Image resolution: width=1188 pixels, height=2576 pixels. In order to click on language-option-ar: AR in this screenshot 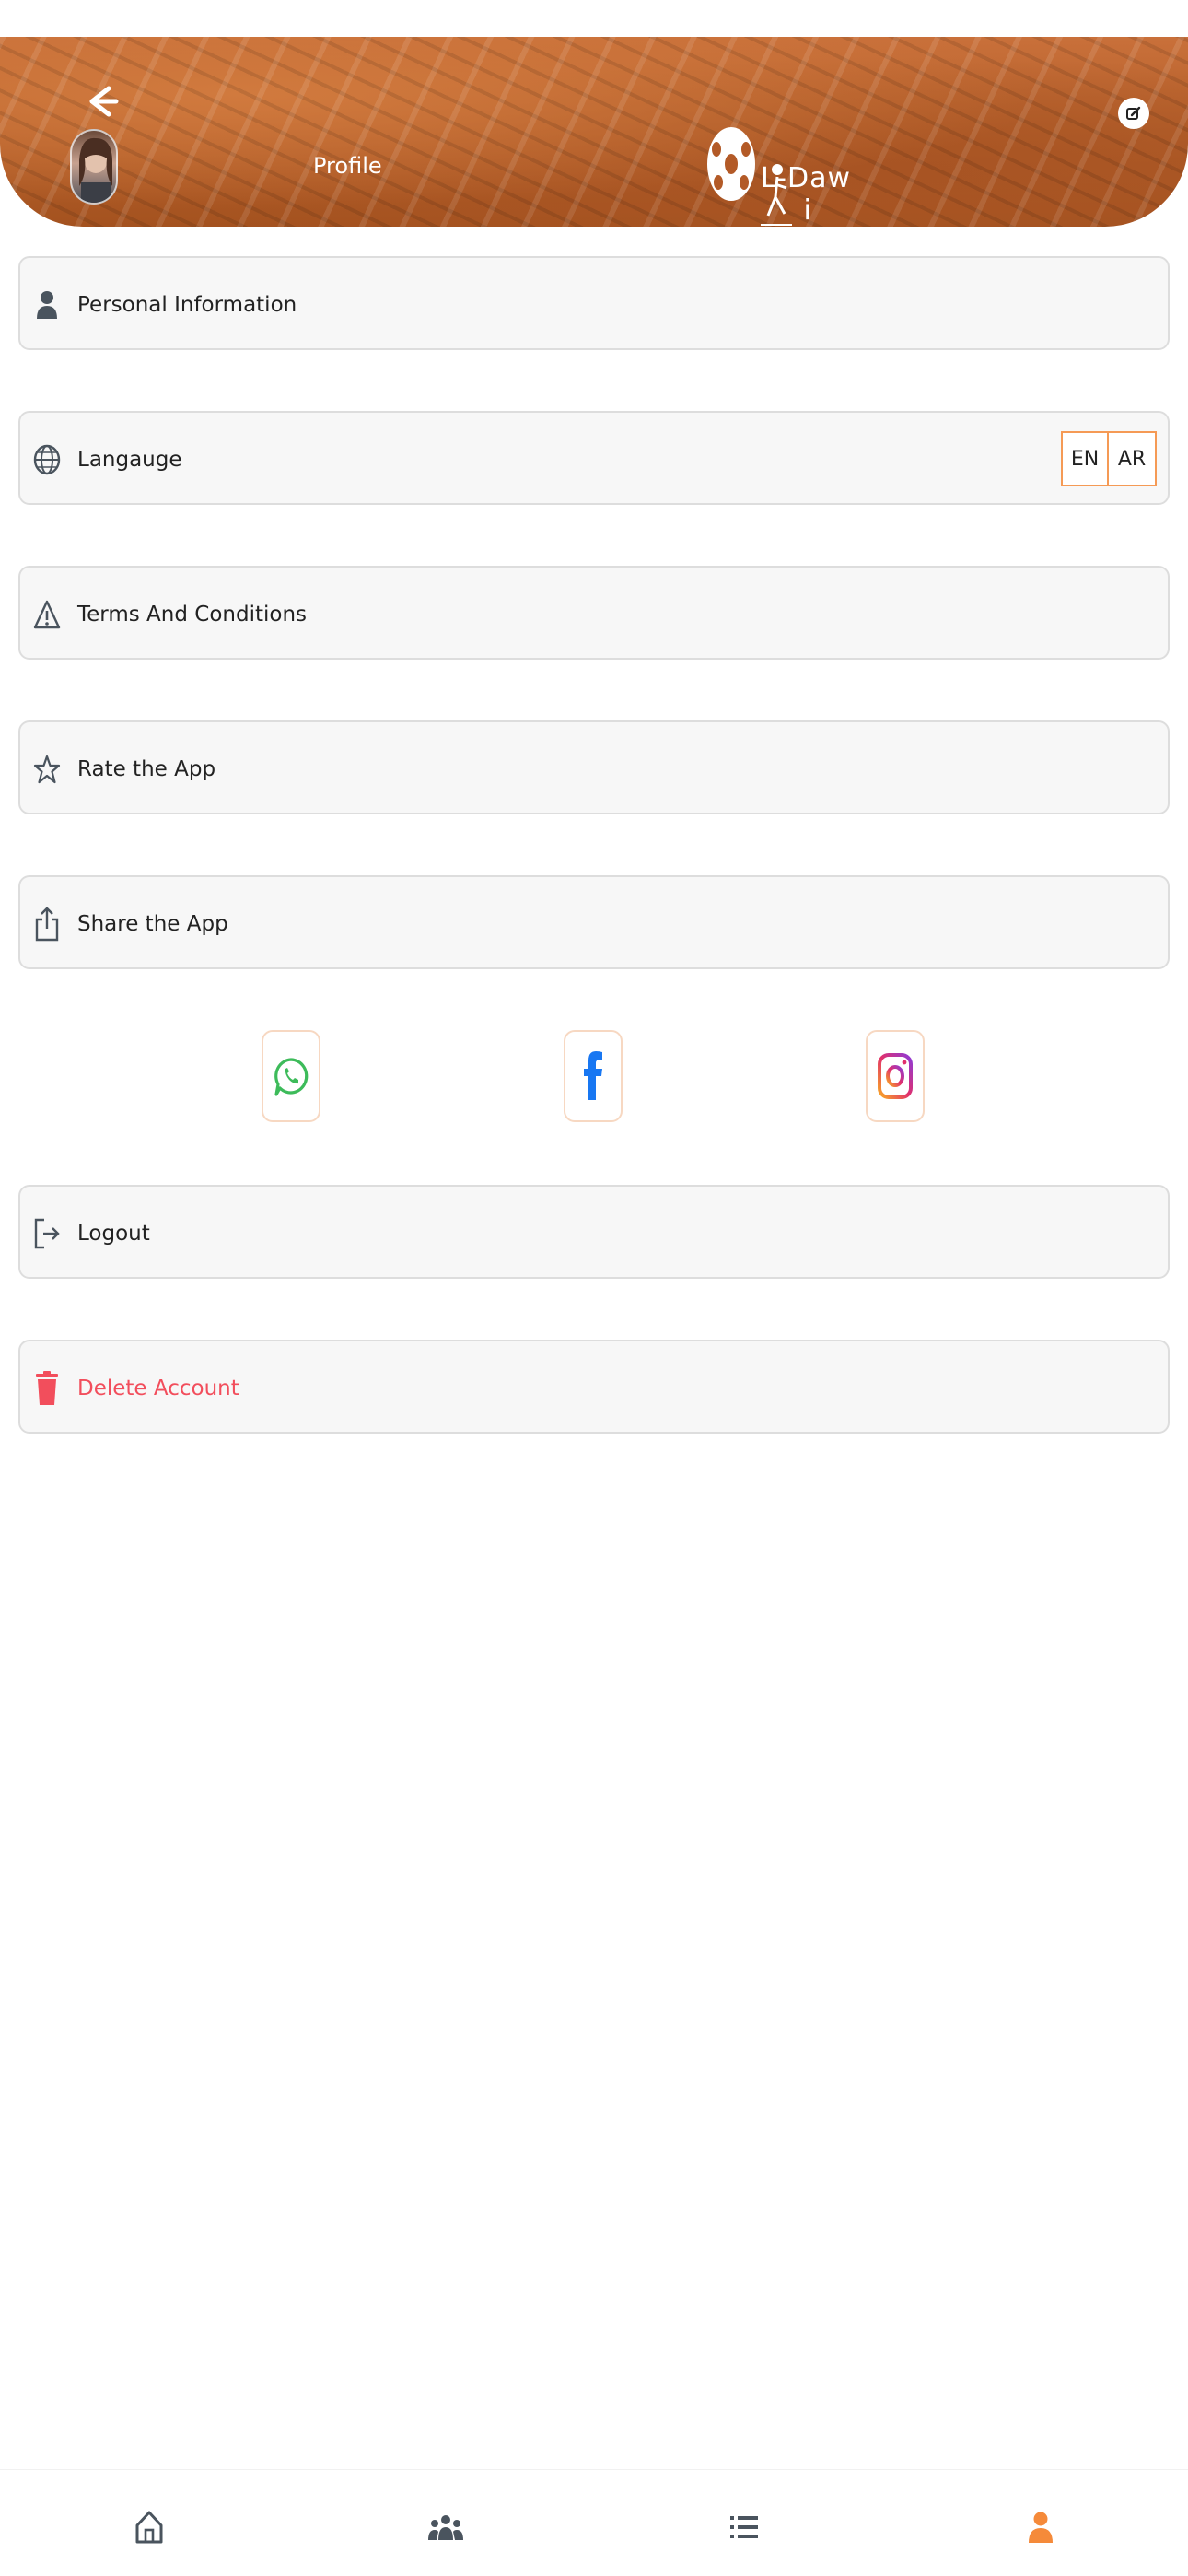, I will do `click(1133, 459)`.